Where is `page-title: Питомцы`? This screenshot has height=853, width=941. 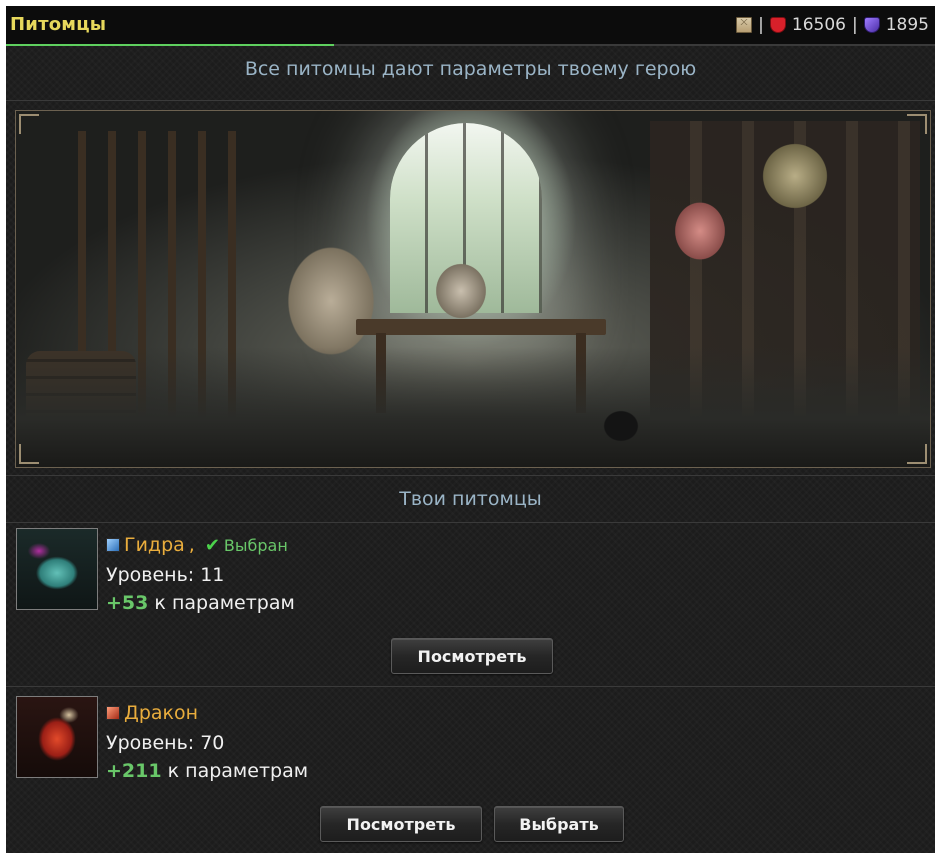
page-title: Питомцы is located at coordinates (58, 24).